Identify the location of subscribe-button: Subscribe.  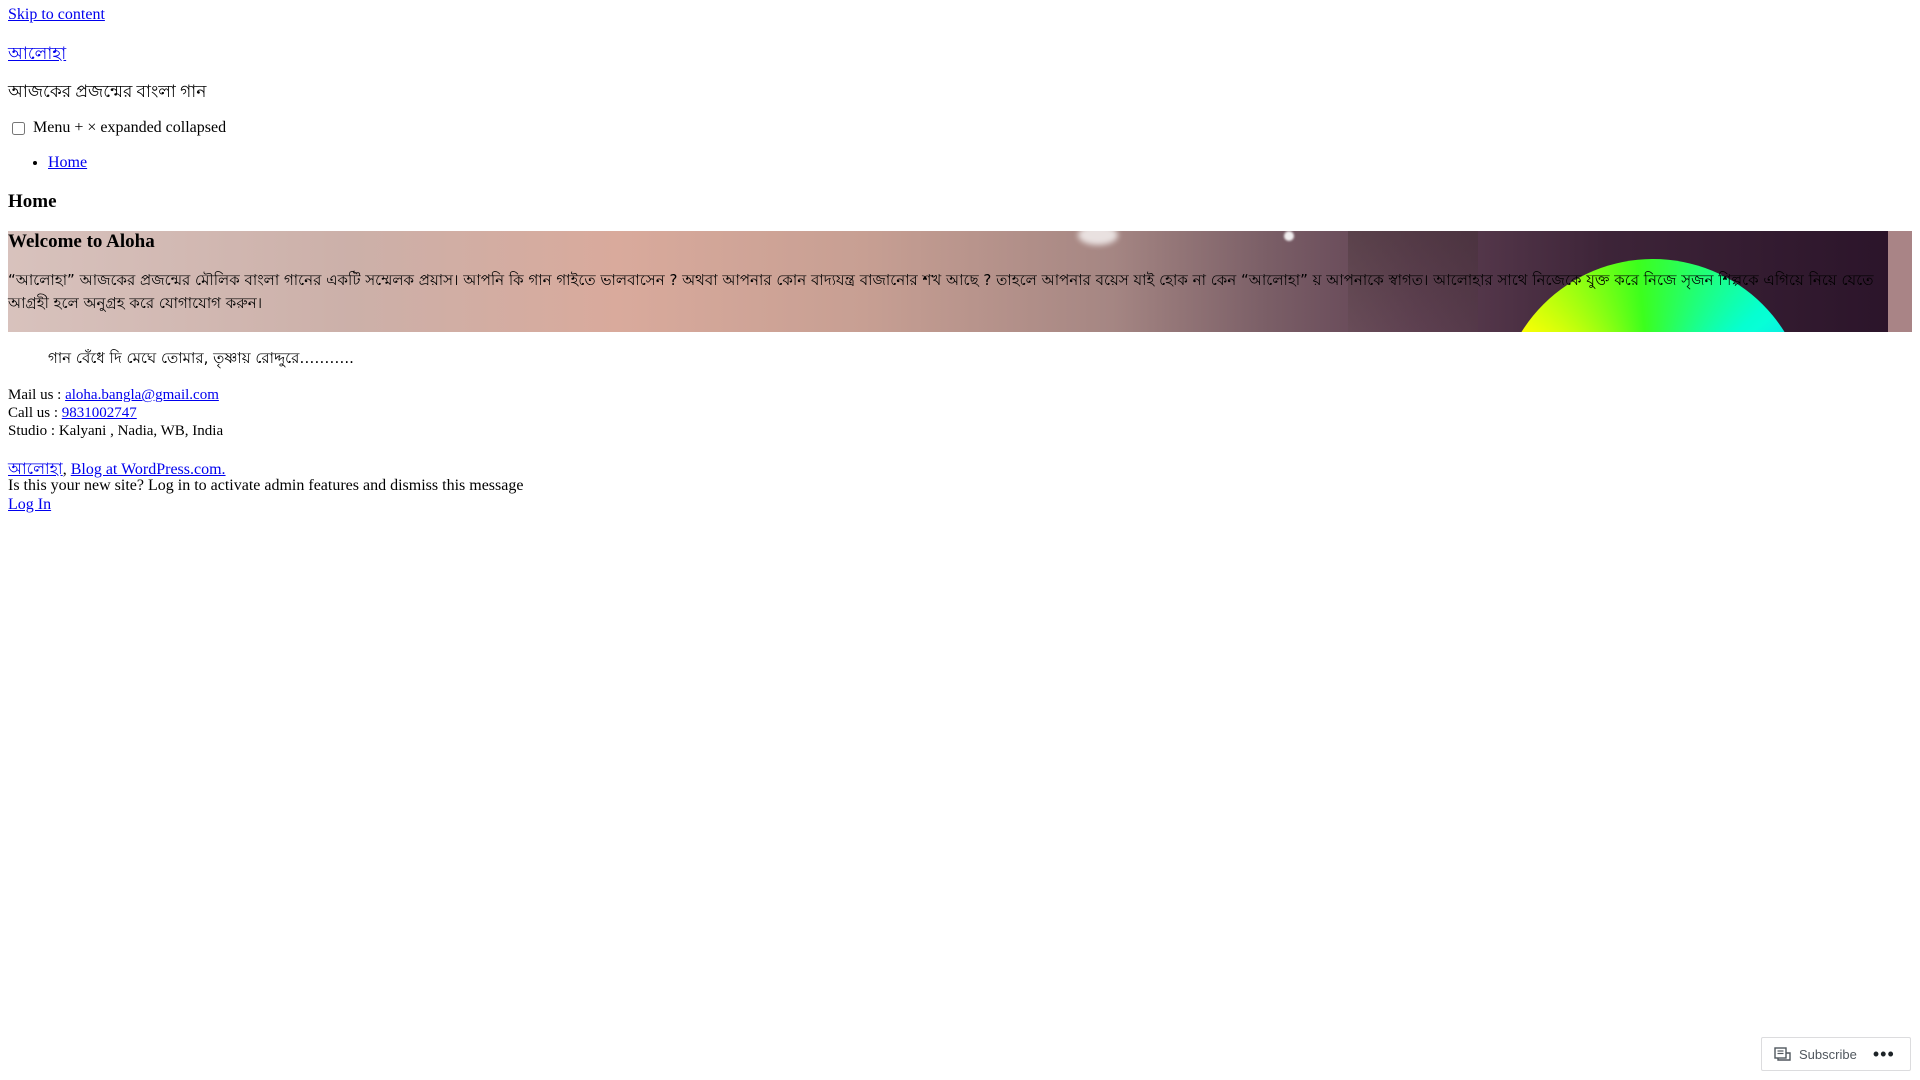
(1814, 1054).